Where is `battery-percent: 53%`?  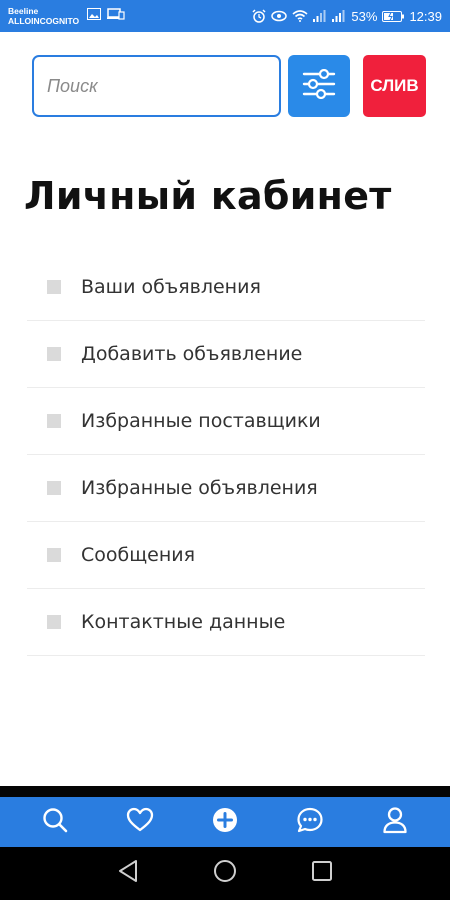
battery-percent: 53% is located at coordinates (364, 16).